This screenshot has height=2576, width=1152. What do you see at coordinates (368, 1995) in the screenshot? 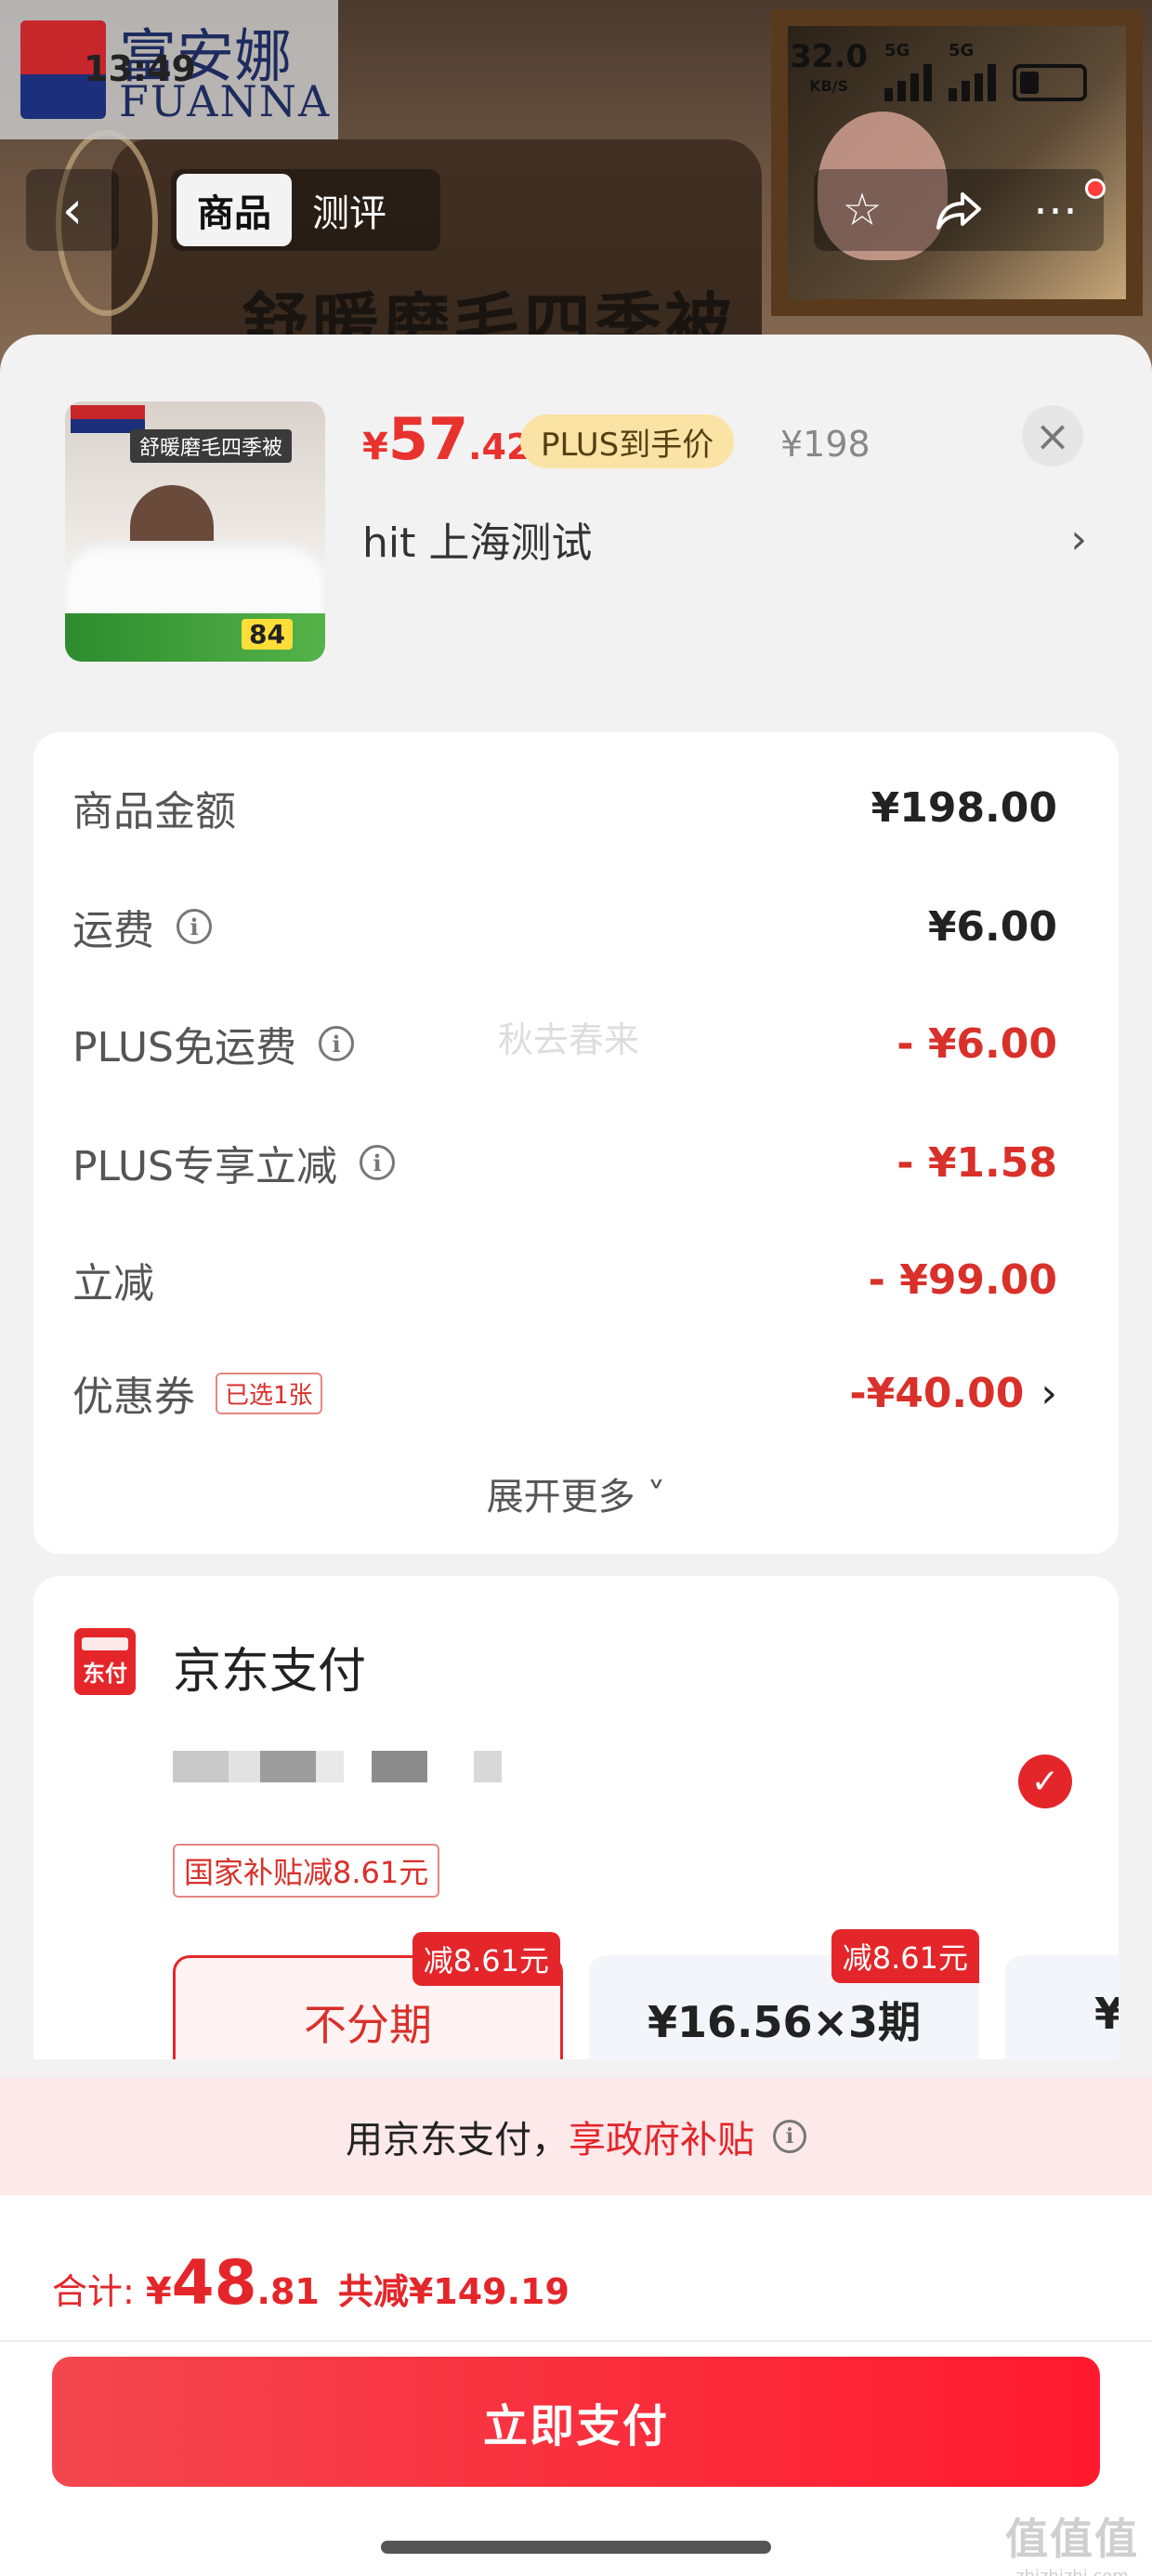
I see `plan-no-installment: 不分期 减8.61元` at bounding box center [368, 1995].